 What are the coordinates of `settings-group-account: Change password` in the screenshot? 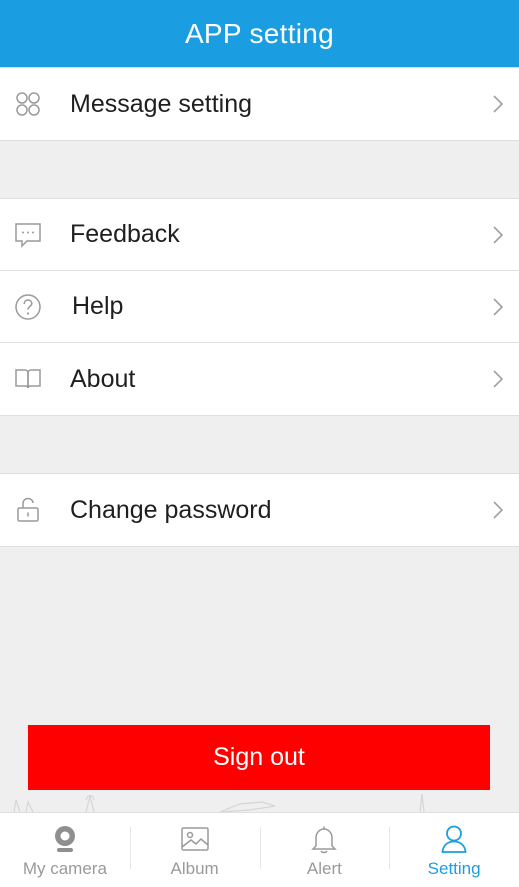 It's located at (259, 510).